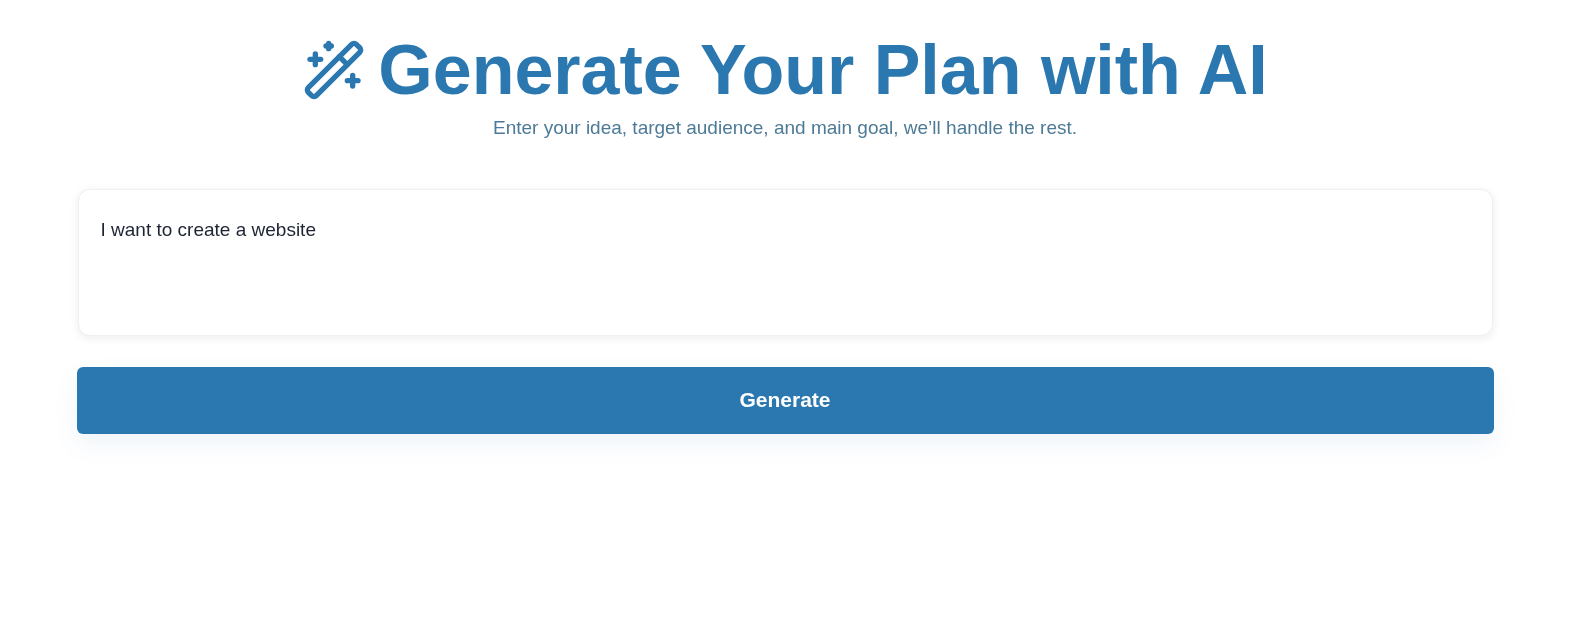 This screenshot has width=1570, height=643. What do you see at coordinates (823, 70) in the screenshot?
I see `page-title: Generate Your Plan with AI` at bounding box center [823, 70].